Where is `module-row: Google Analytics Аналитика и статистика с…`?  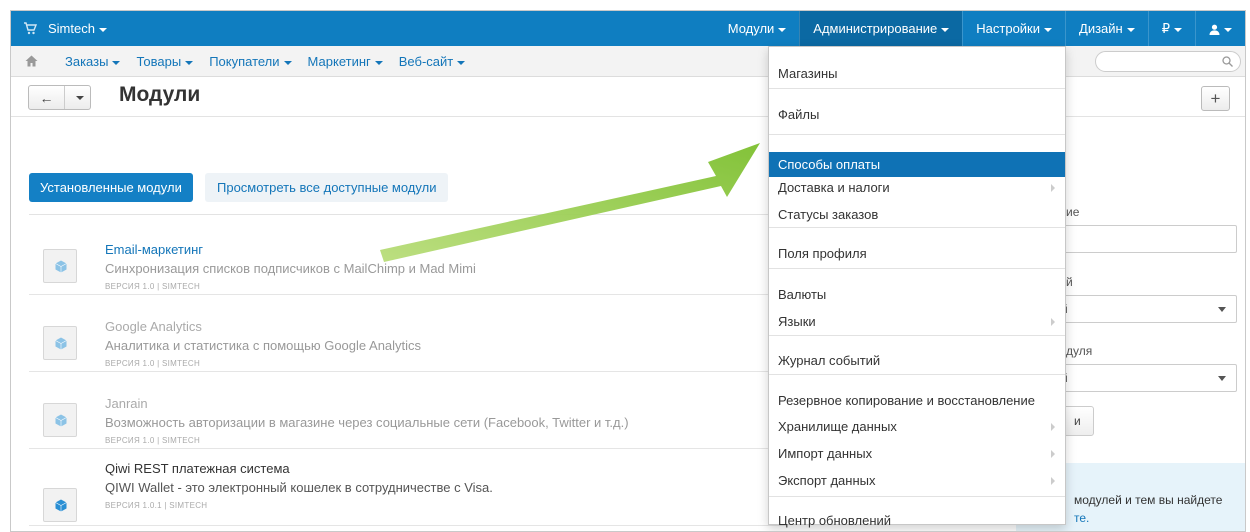 module-row: Google Analytics Аналитика и статистика с… is located at coordinates (408, 333).